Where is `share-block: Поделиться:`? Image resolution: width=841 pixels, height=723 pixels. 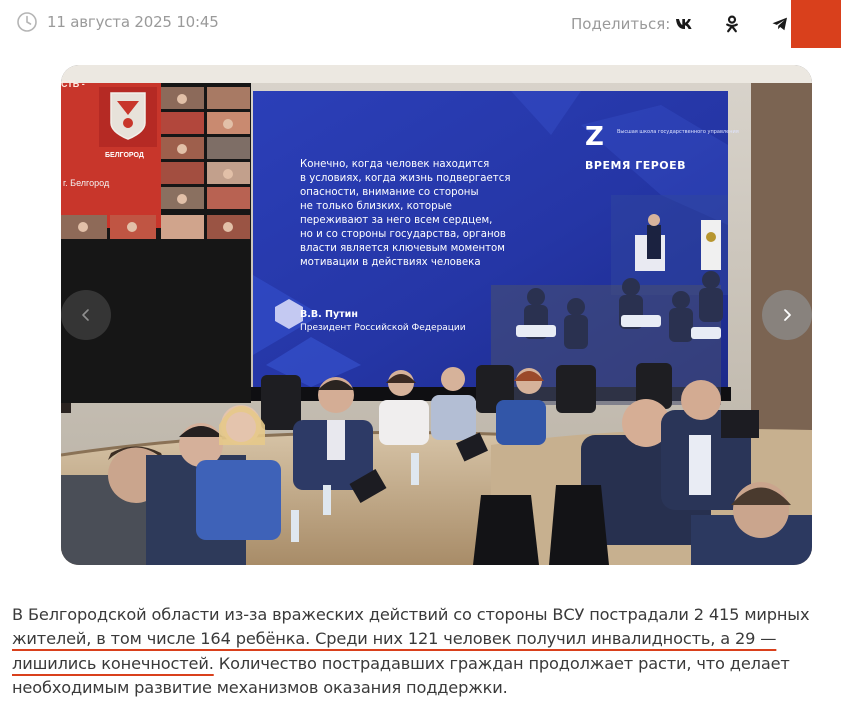
share-block: Поделиться: is located at coordinates (620, 24).